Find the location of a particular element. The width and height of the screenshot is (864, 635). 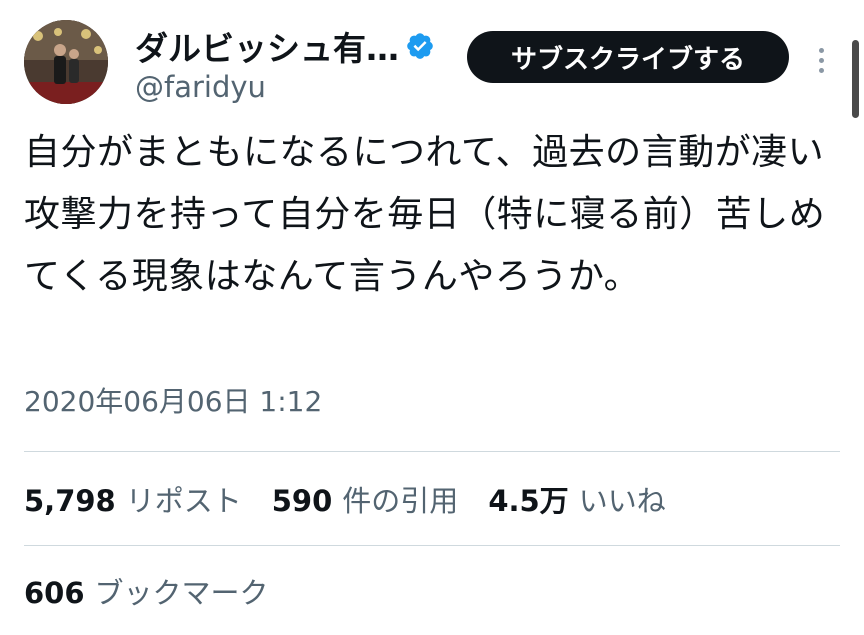

avatar is located at coordinates (66, 62).